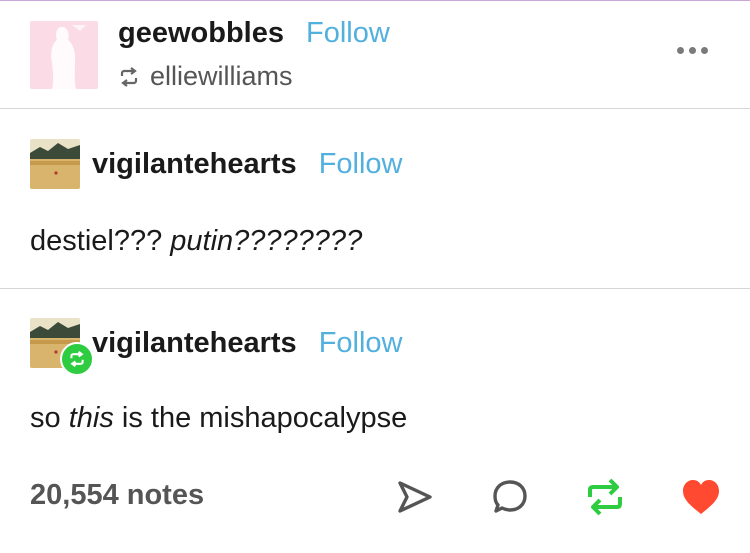 The height and width of the screenshot is (553, 750). I want to click on reblogged-from: elliewilliams, so click(205, 76).